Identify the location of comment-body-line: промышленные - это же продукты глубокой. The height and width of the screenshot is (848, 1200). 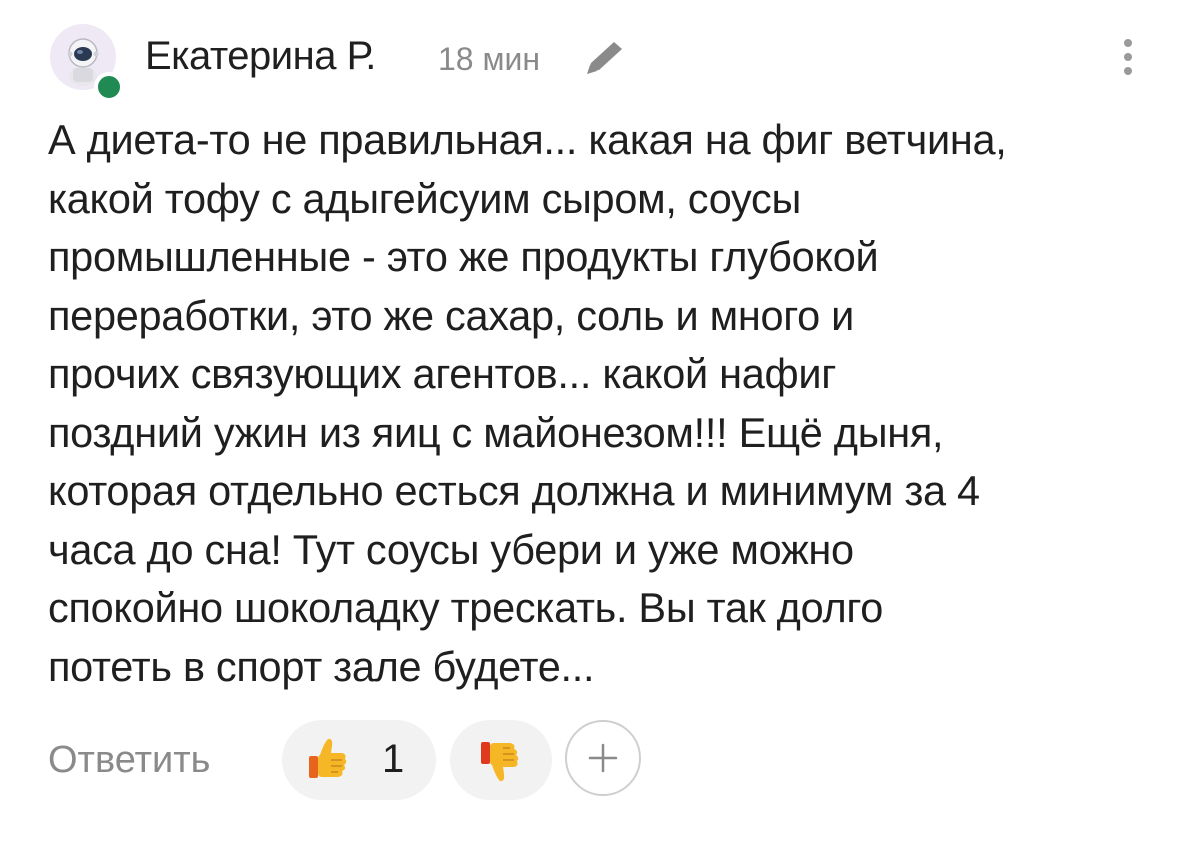
(463, 256).